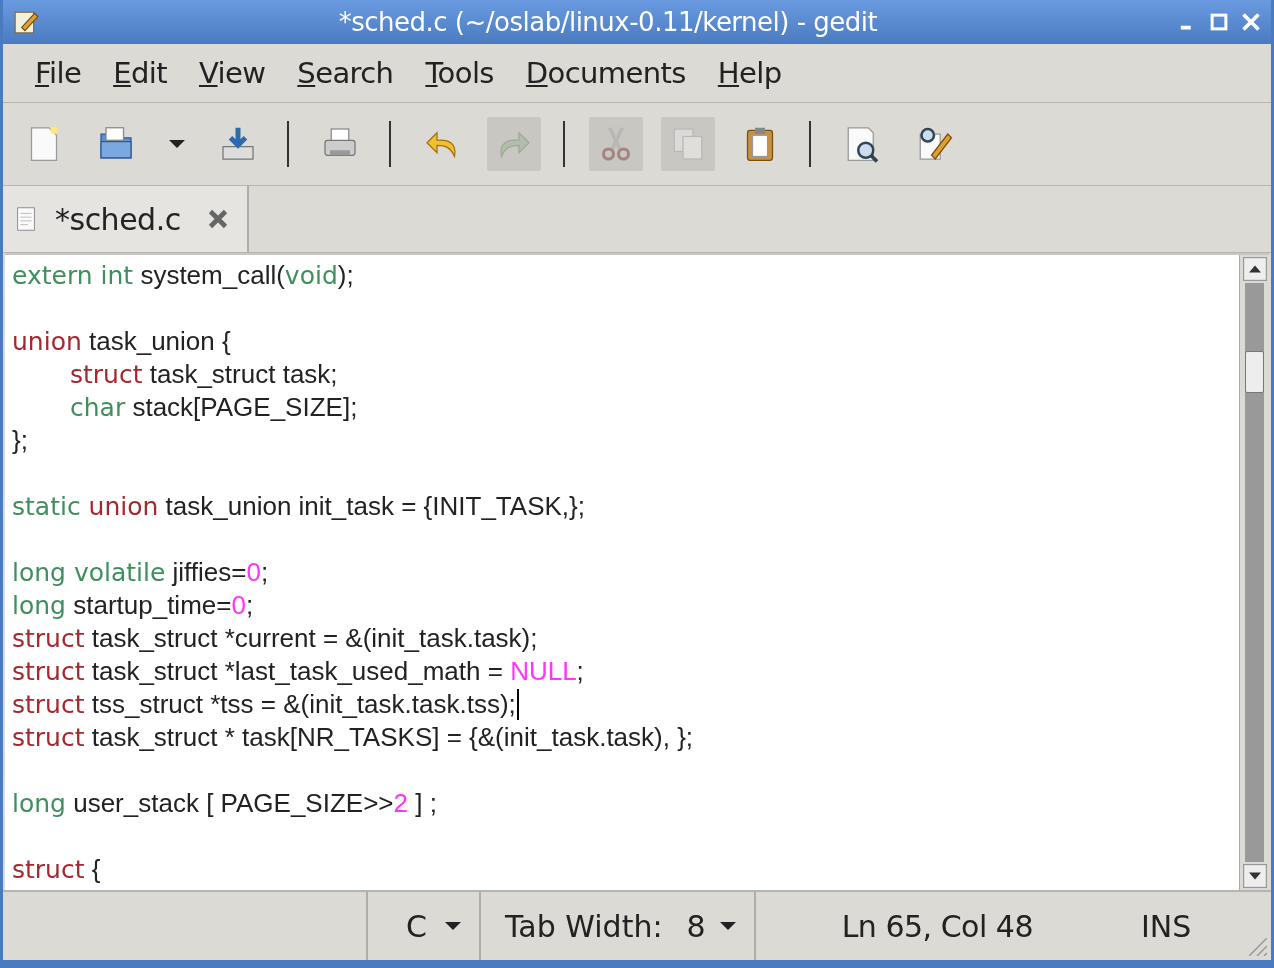  Describe the element at coordinates (232, 73) in the screenshot. I see `menu-item: View` at that location.